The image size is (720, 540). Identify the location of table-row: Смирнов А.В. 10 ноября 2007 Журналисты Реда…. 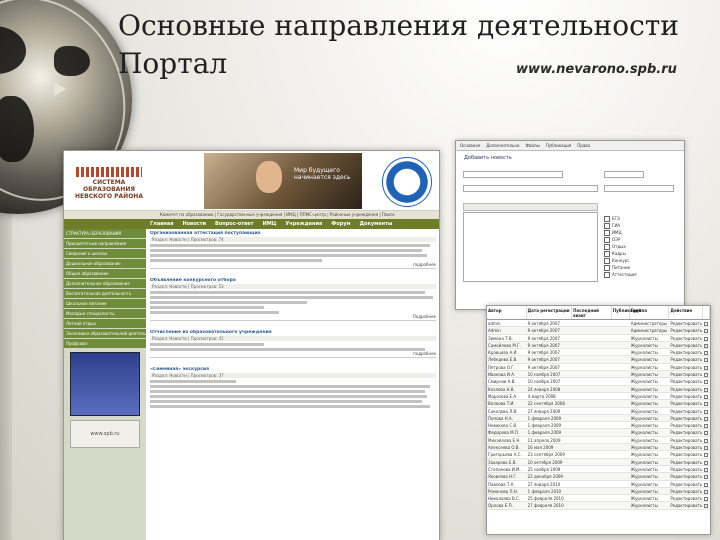
(598, 382).